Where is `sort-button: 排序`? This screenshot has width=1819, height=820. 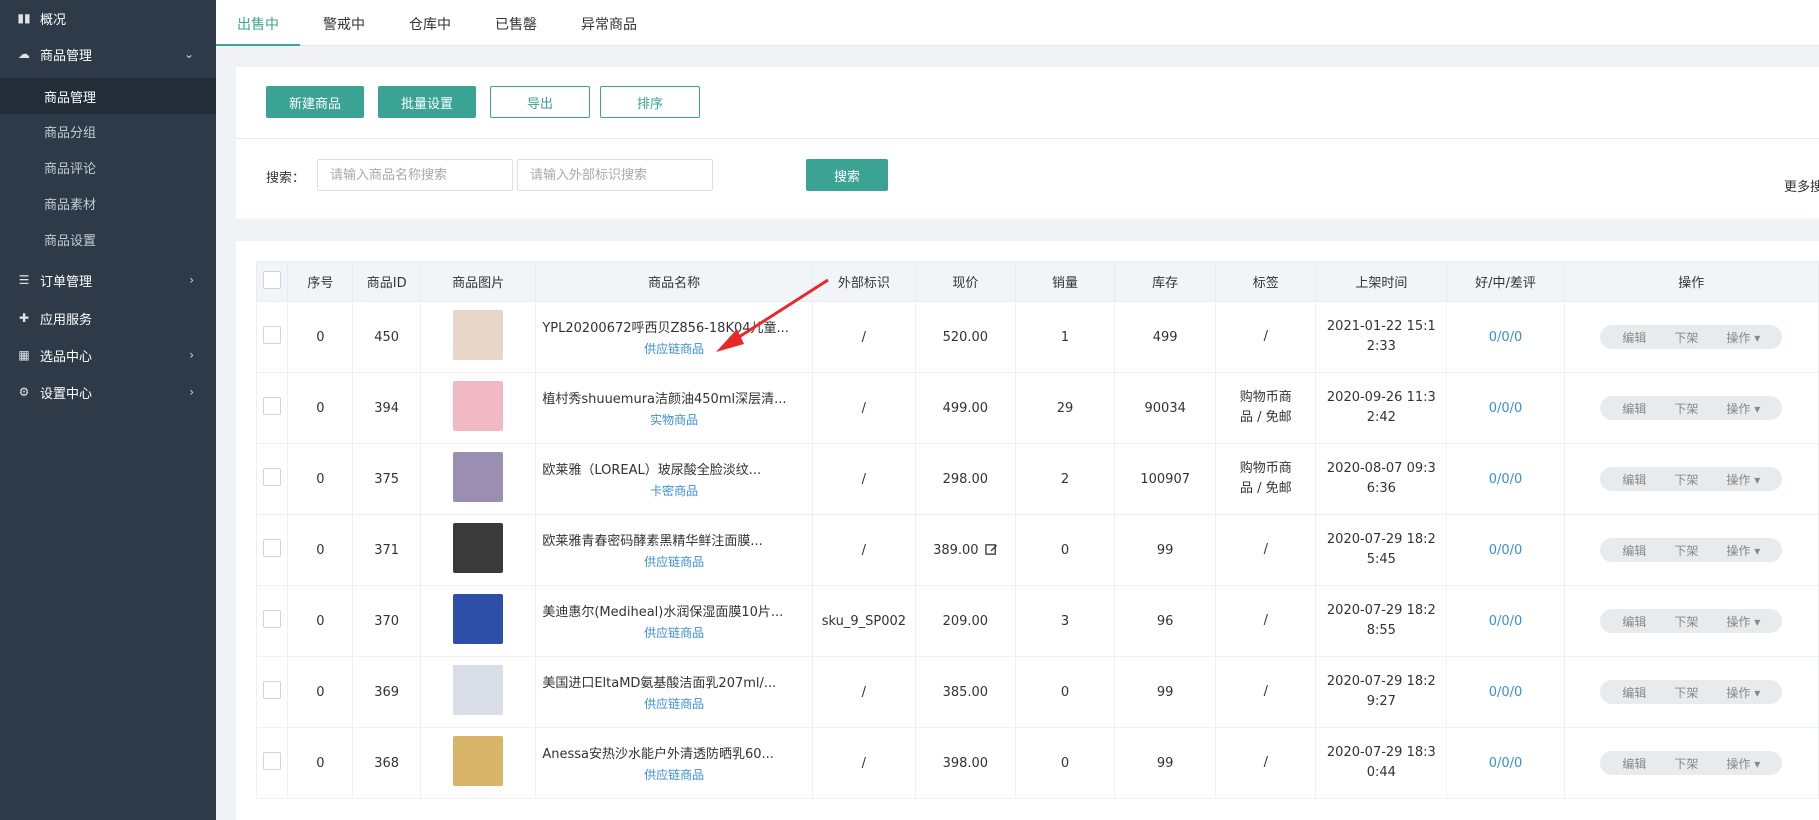
sort-button: 排序 is located at coordinates (650, 102).